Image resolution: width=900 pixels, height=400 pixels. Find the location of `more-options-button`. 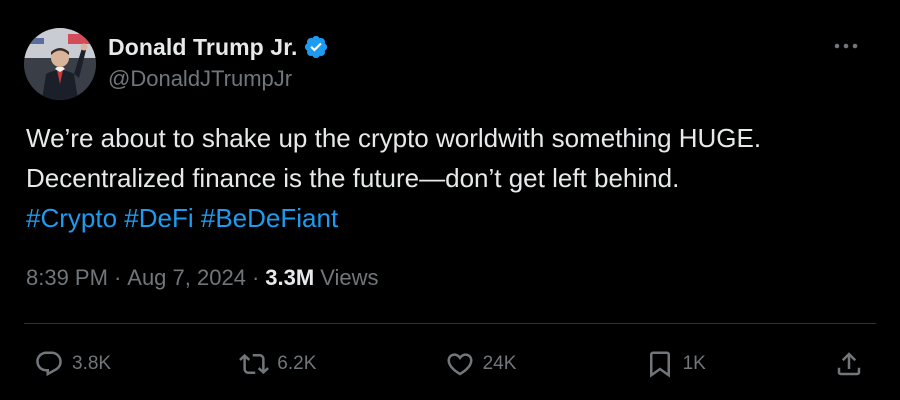

more-options-button is located at coordinates (846, 46).